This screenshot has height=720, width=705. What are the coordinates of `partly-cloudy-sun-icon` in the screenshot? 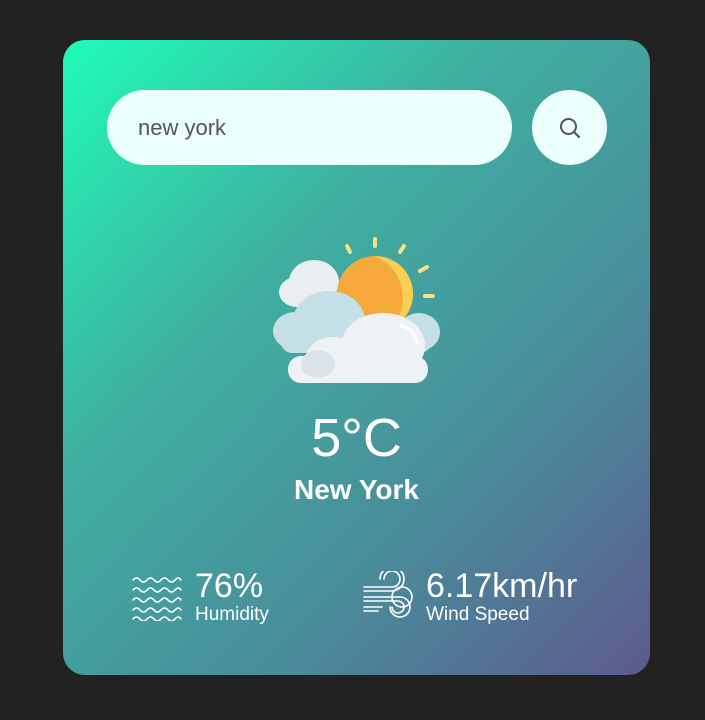 It's located at (356, 310).